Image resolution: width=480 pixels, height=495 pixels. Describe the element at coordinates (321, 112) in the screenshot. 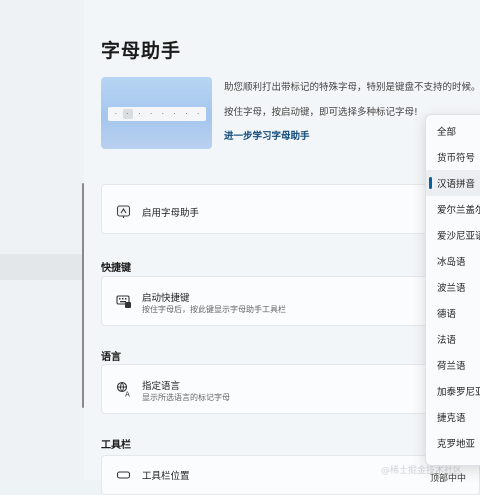

I see `hero-instruction: 按住字母，按启动键，即可选择多种标记字母!` at that location.